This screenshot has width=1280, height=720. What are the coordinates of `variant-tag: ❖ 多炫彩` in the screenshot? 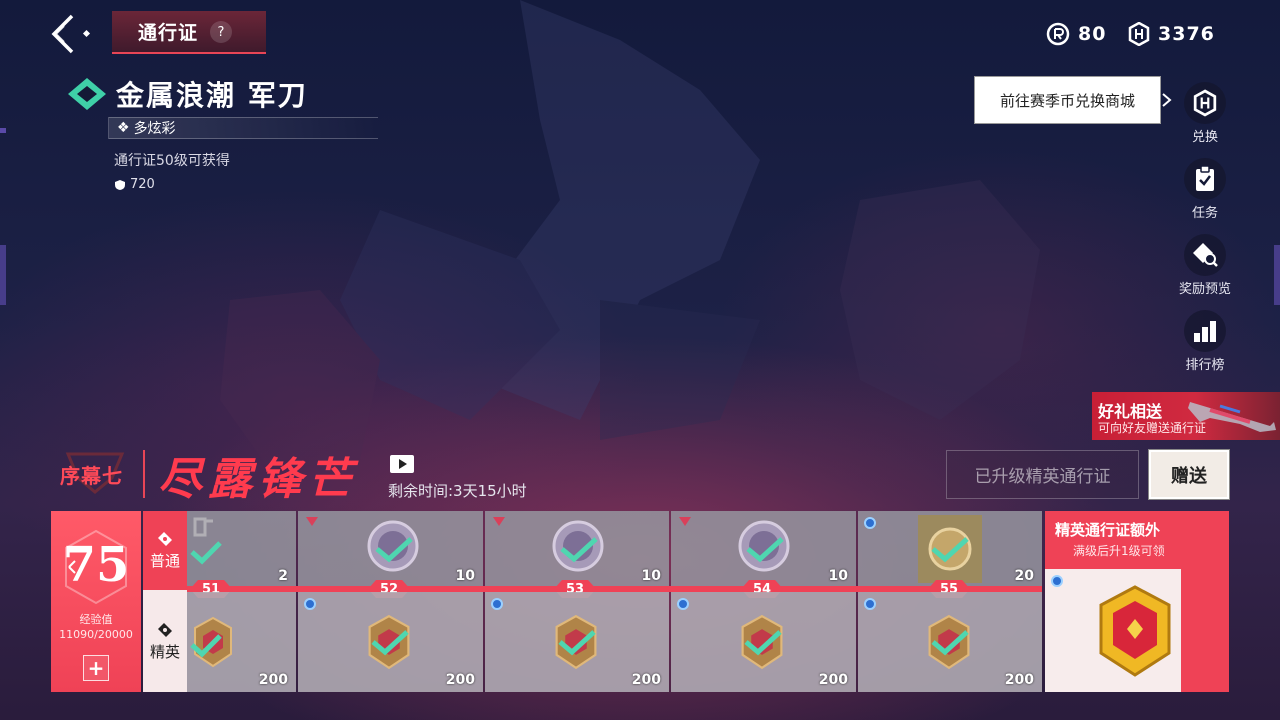 It's located at (243, 128).